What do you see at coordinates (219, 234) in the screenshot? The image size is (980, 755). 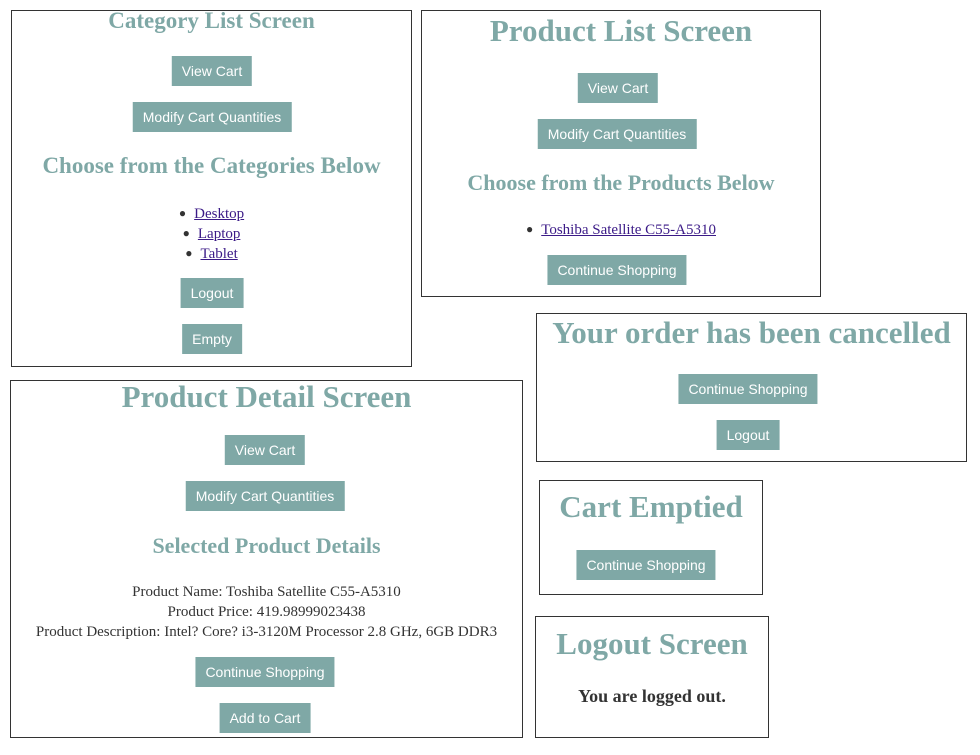 I see `category-link-laptop: Laptop` at bounding box center [219, 234].